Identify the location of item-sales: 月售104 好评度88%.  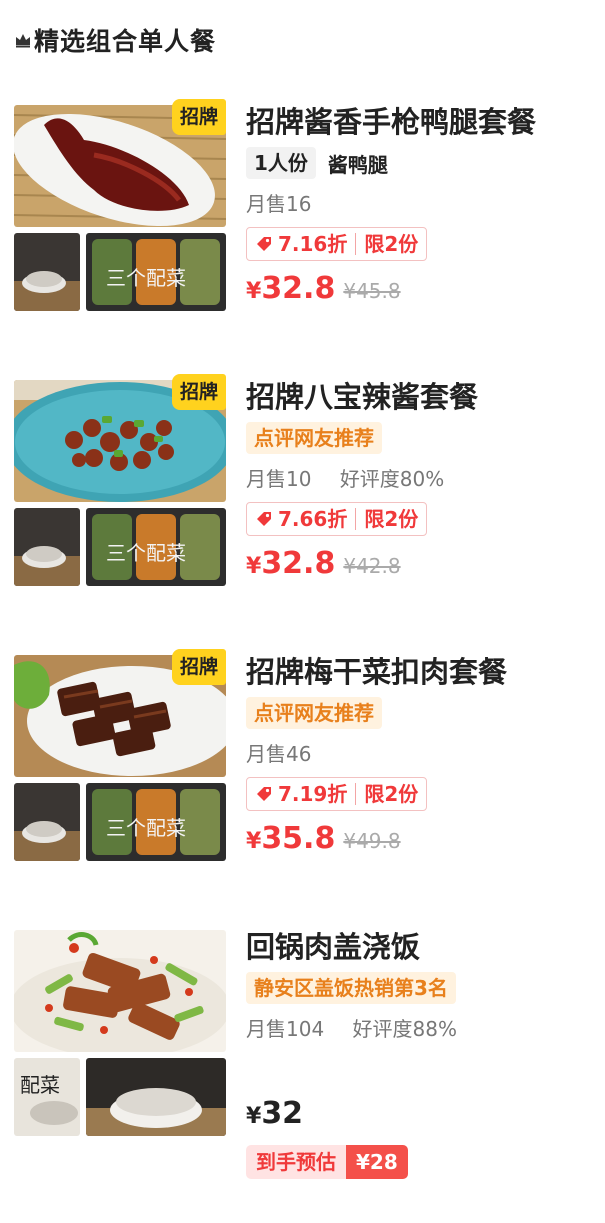
(418, 1029).